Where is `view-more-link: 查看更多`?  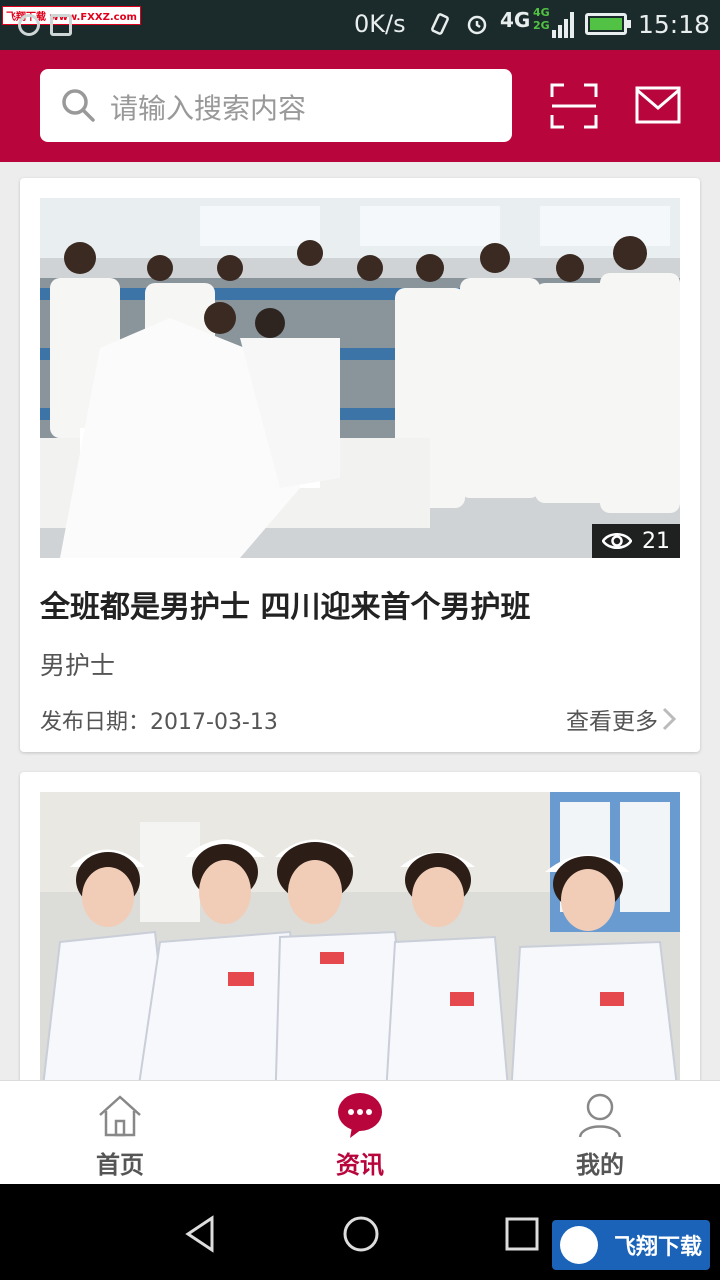
view-more-link: 查看更多 is located at coordinates (621, 719).